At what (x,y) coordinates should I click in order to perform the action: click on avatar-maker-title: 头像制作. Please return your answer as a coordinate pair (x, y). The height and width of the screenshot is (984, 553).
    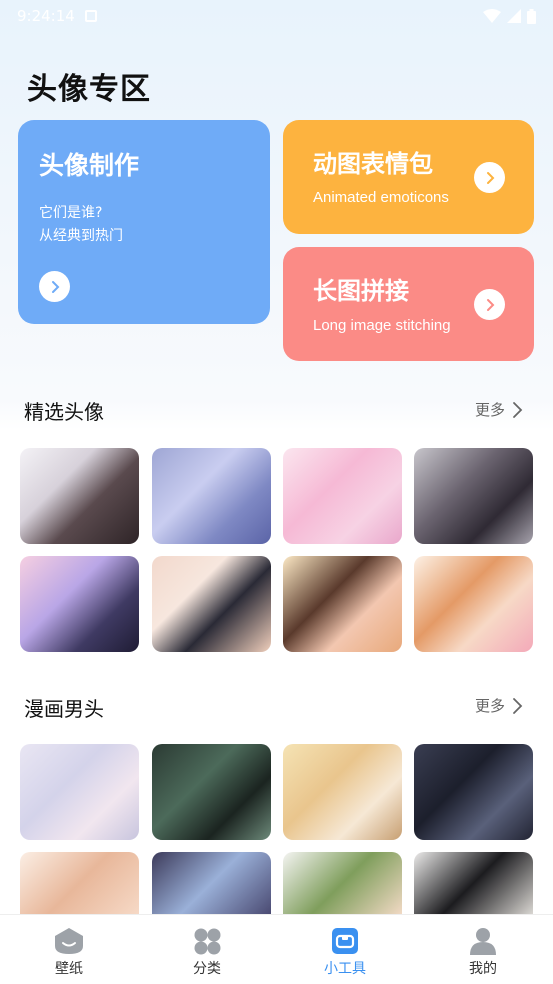
    Looking at the image, I should click on (89, 165).